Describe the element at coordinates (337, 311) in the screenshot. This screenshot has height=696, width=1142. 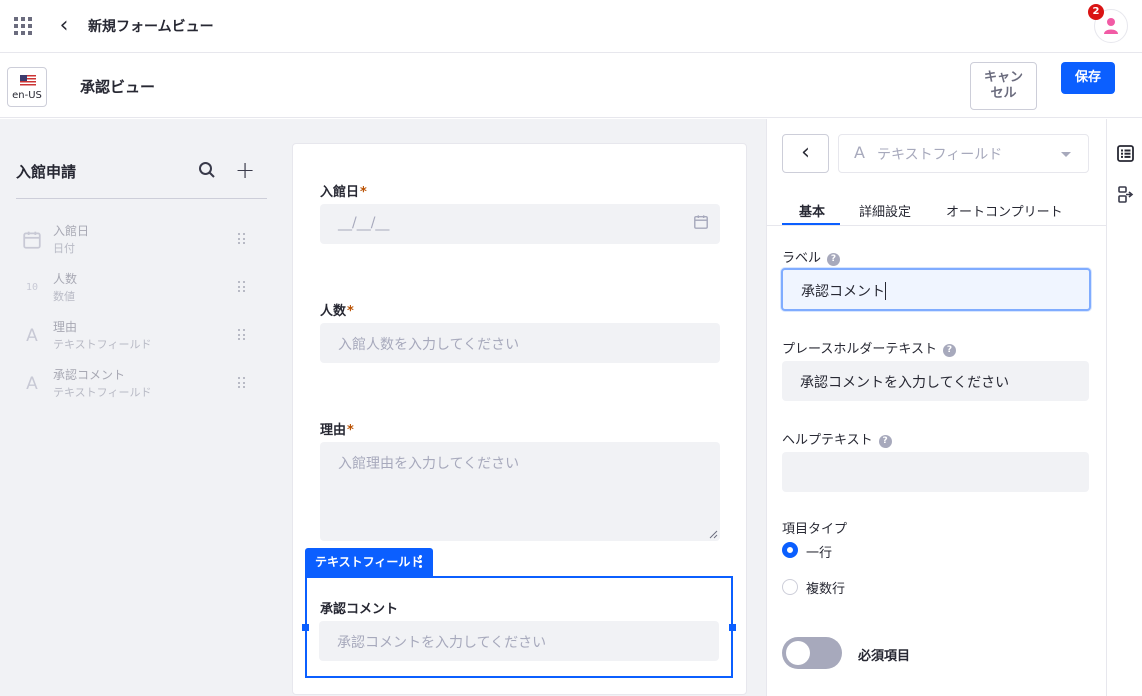
I see `field-label-count: 人数*` at that location.